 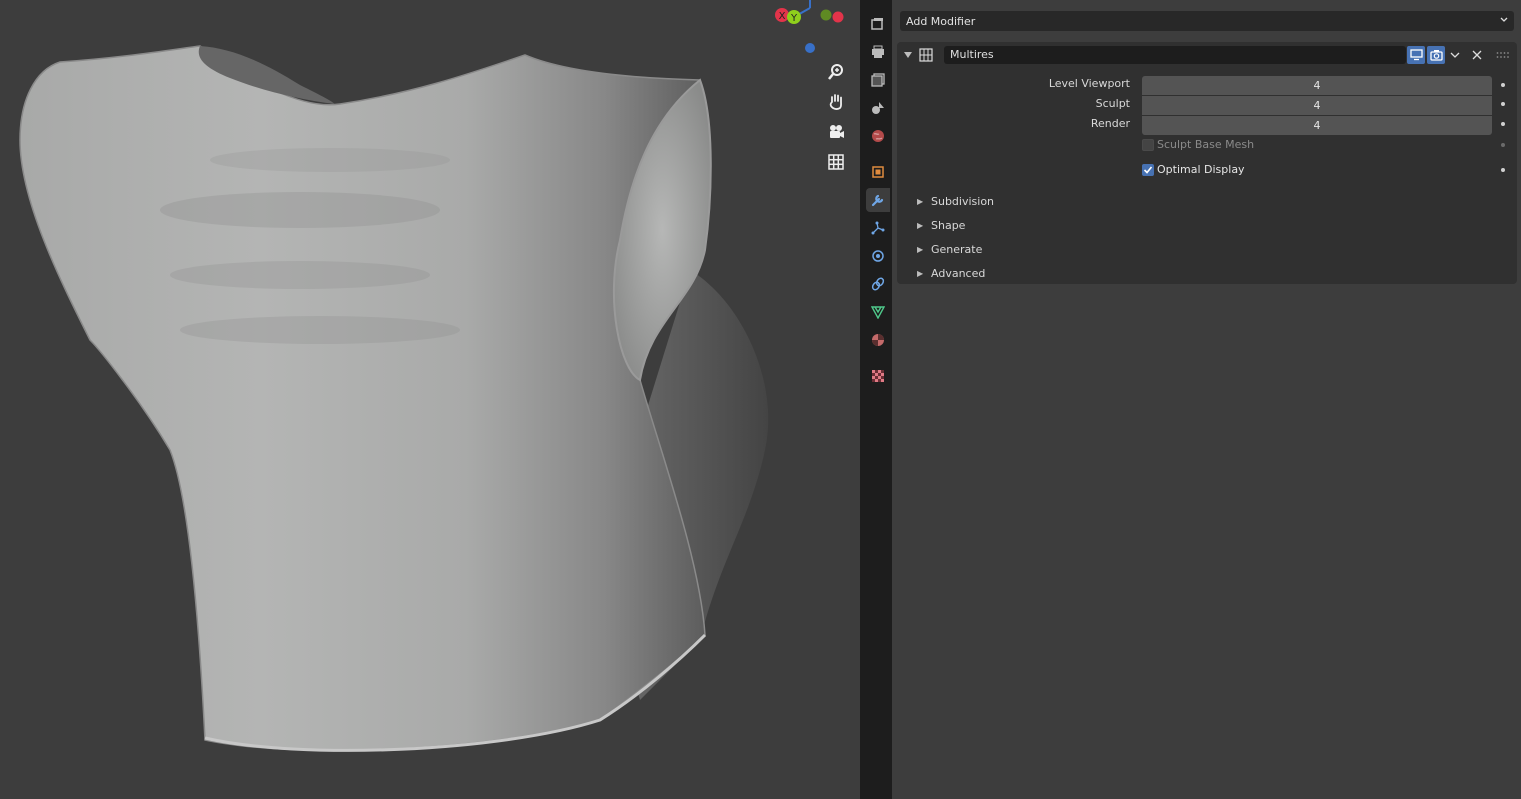 I want to click on output-icon, so click(x=878, y=51).